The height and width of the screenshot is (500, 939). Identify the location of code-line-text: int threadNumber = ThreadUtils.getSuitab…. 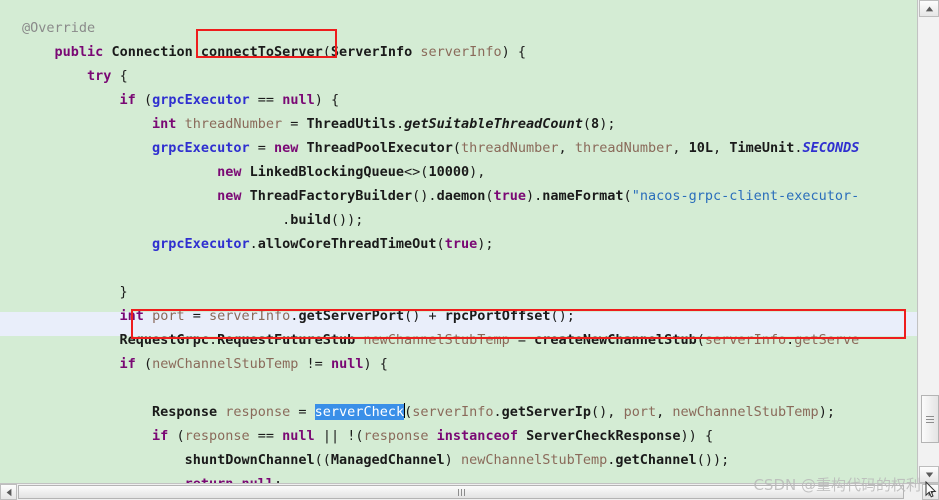
(384, 124).